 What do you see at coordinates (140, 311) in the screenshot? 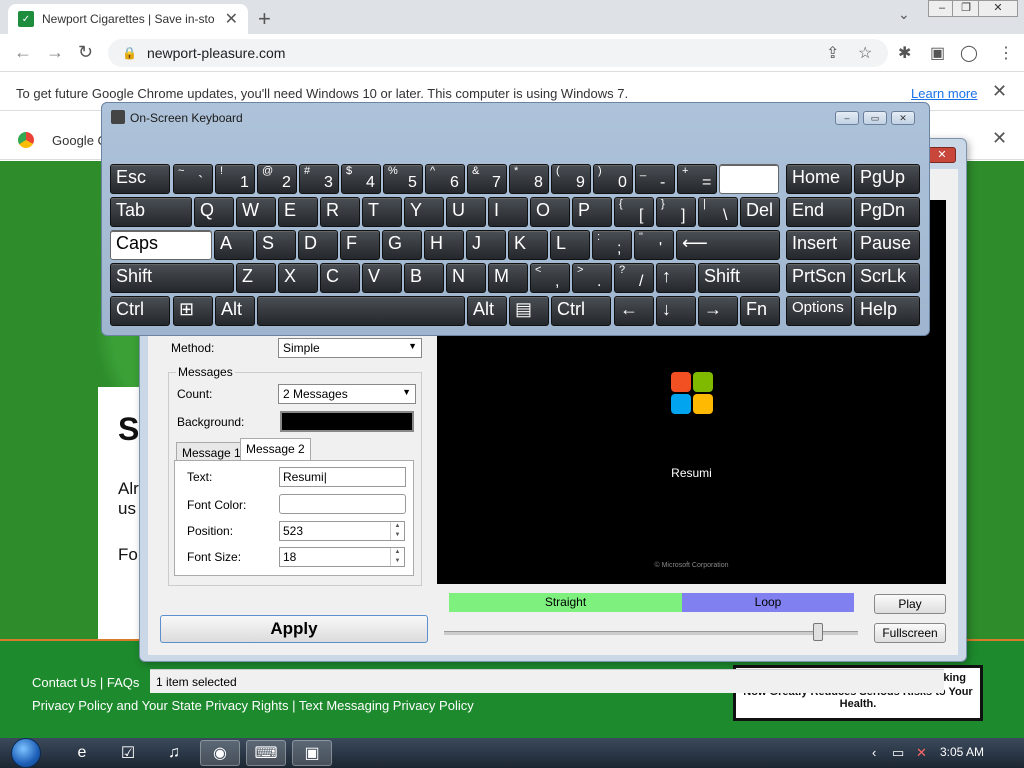
I see `key-ctrl: Ctrl` at bounding box center [140, 311].